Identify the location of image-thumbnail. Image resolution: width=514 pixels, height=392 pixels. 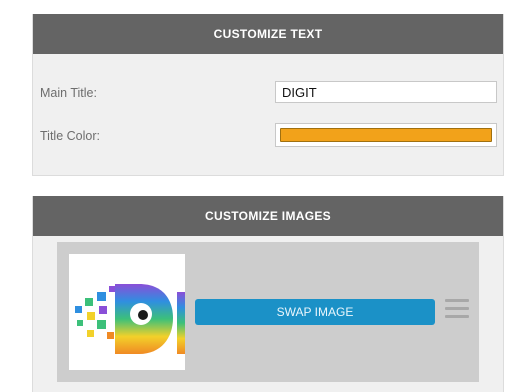
(127, 312).